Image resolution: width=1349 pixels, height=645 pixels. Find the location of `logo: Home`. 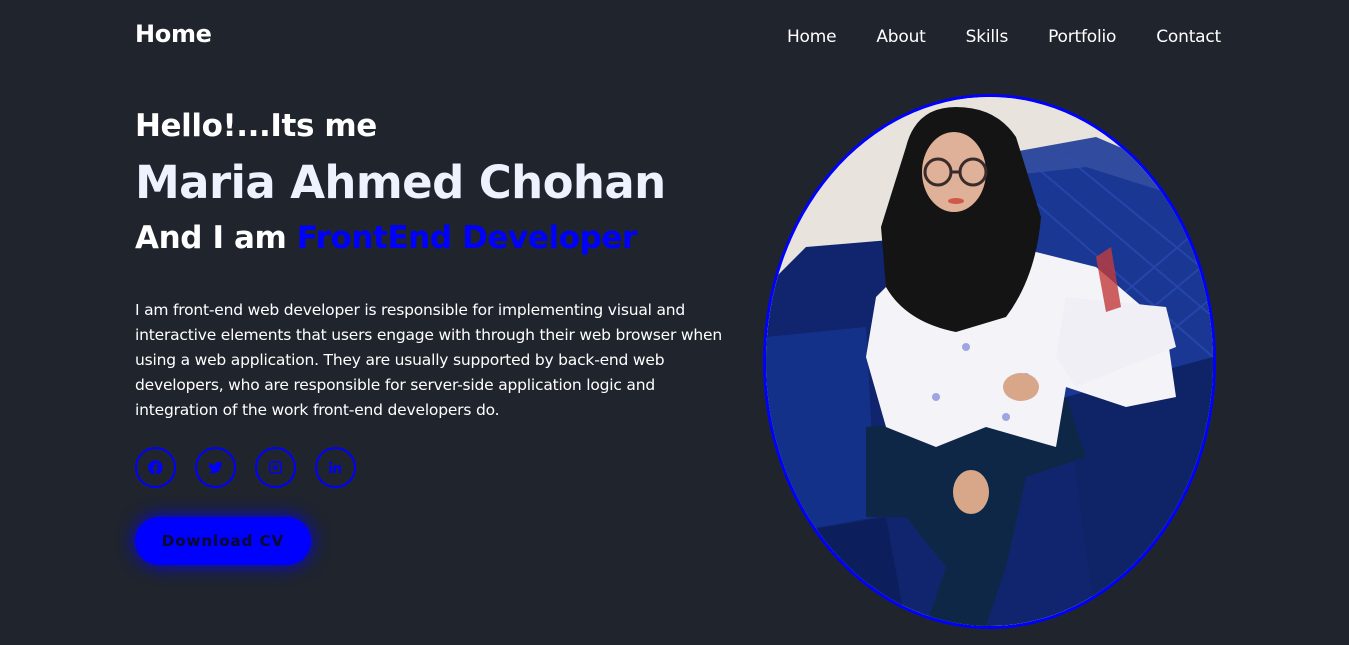

logo: Home is located at coordinates (173, 34).